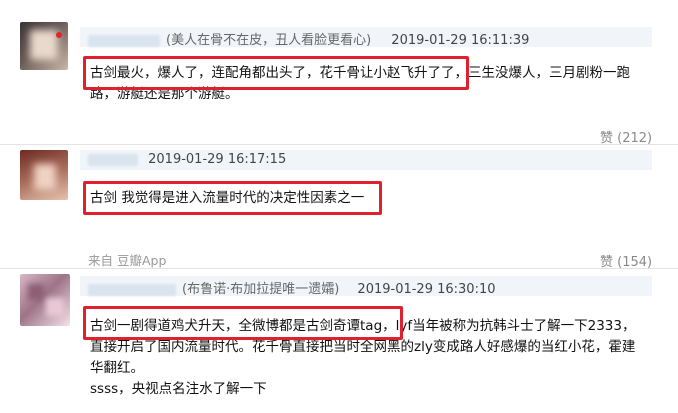 The height and width of the screenshot is (413, 678). I want to click on comment-line: 古剑最火，爆人了，连配角都出头了，花千骨让小赵飞升了了，三生没爆人，三月剧粉一跑, so click(360, 73).